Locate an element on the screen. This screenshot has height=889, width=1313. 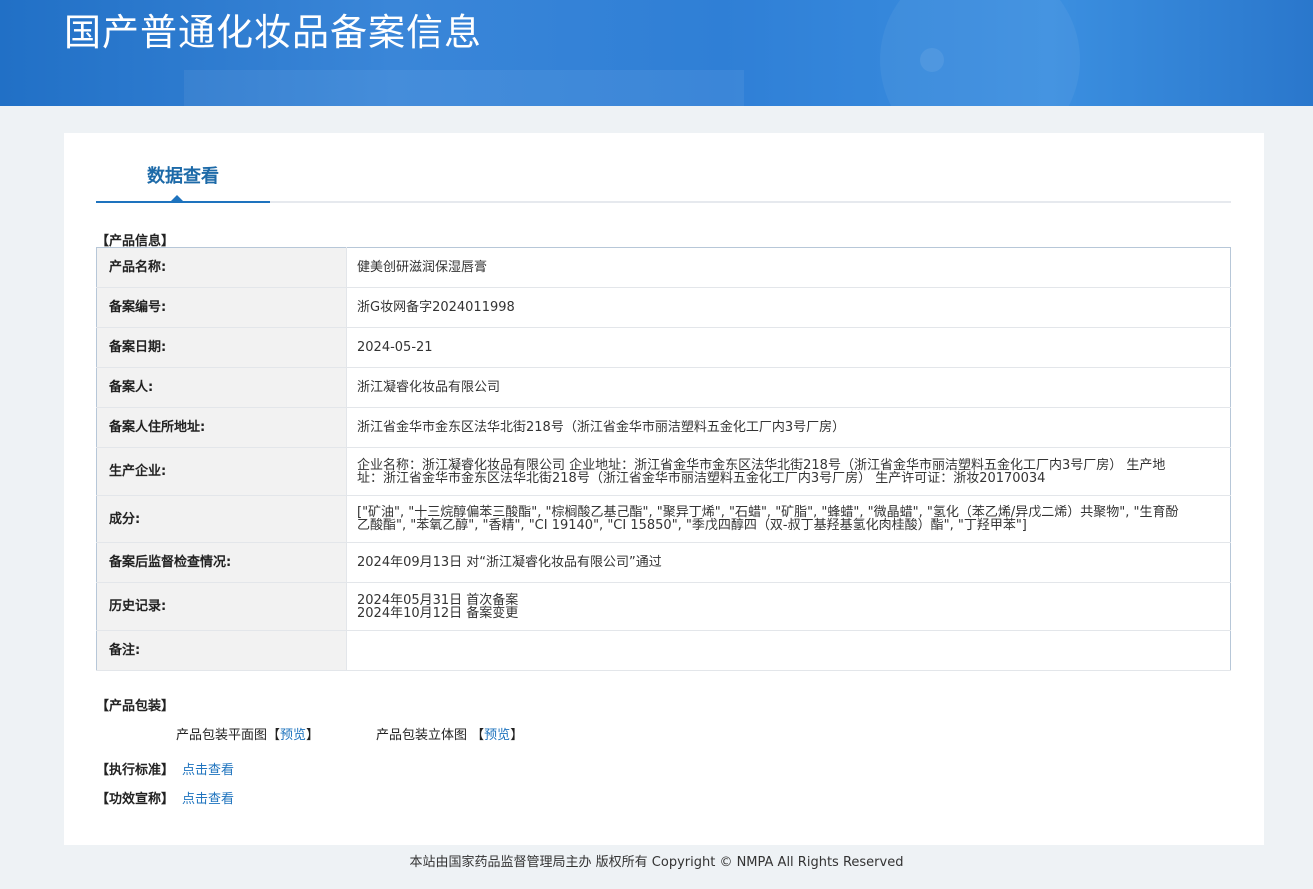
section-title-standard: 【执行标准】 is located at coordinates (135, 770).